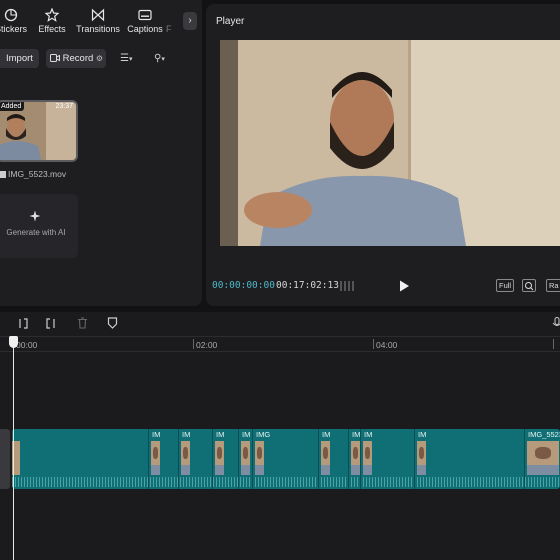  What do you see at coordinates (505, 285) in the screenshot?
I see `full-screen-button: Full` at bounding box center [505, 285].